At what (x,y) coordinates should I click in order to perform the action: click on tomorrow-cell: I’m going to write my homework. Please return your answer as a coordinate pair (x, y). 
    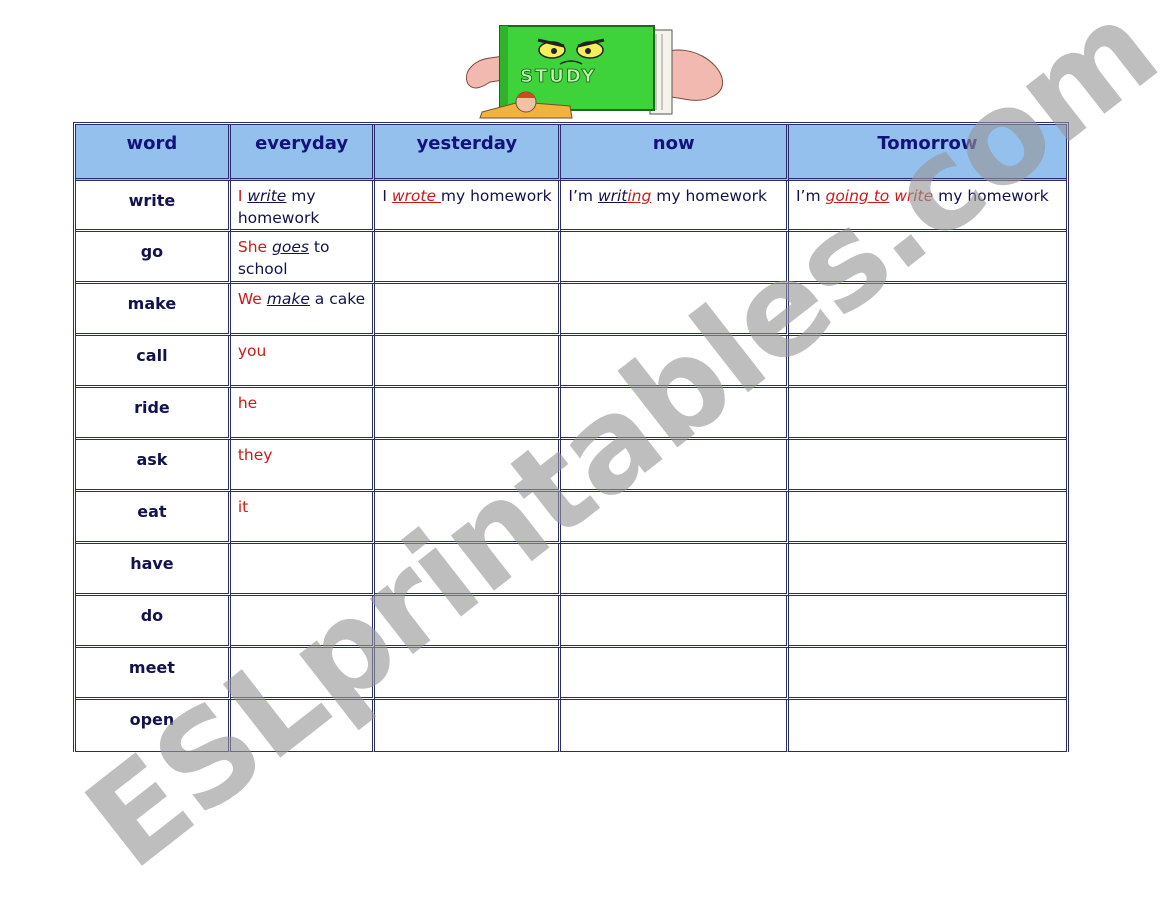
    Looking at the image, I should click on (927, 206).